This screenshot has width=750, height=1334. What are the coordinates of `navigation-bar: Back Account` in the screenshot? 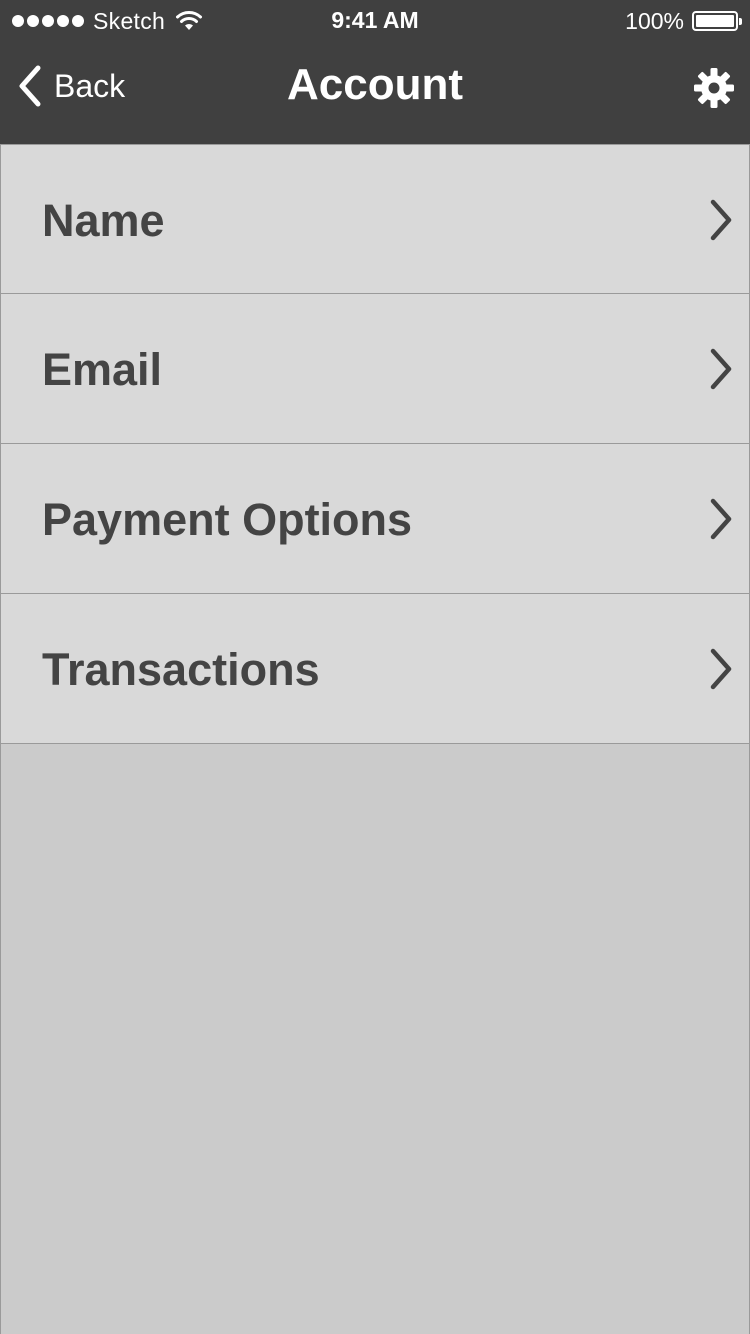 It's located at (375, 92).